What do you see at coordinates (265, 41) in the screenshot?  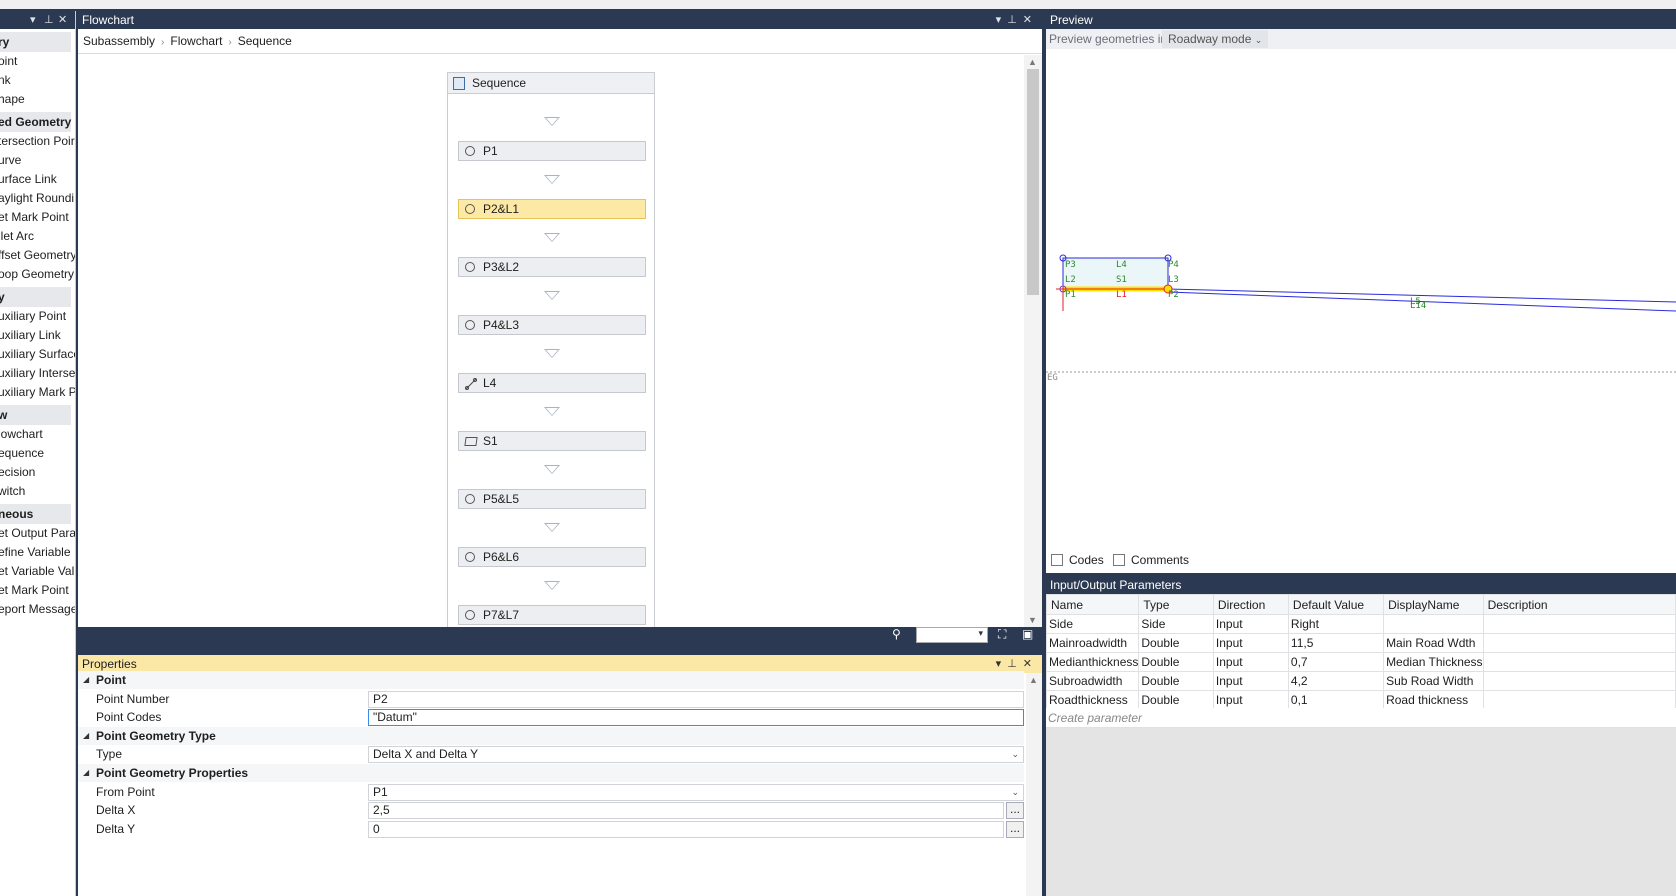 I see `breadcrumb-item: Sequence` at bounding box center [265, 41].